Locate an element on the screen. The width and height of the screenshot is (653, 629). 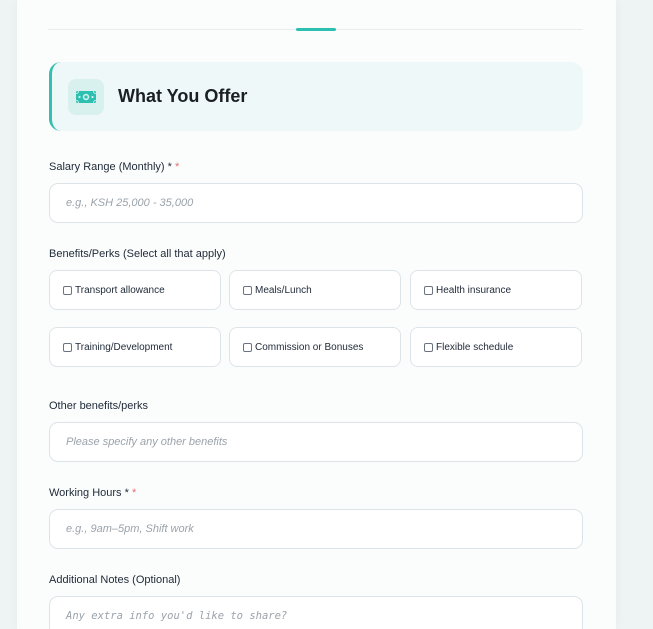
checkbox-commission-bonuses: Commission or Bonuses is located at coordinates (315, 347).